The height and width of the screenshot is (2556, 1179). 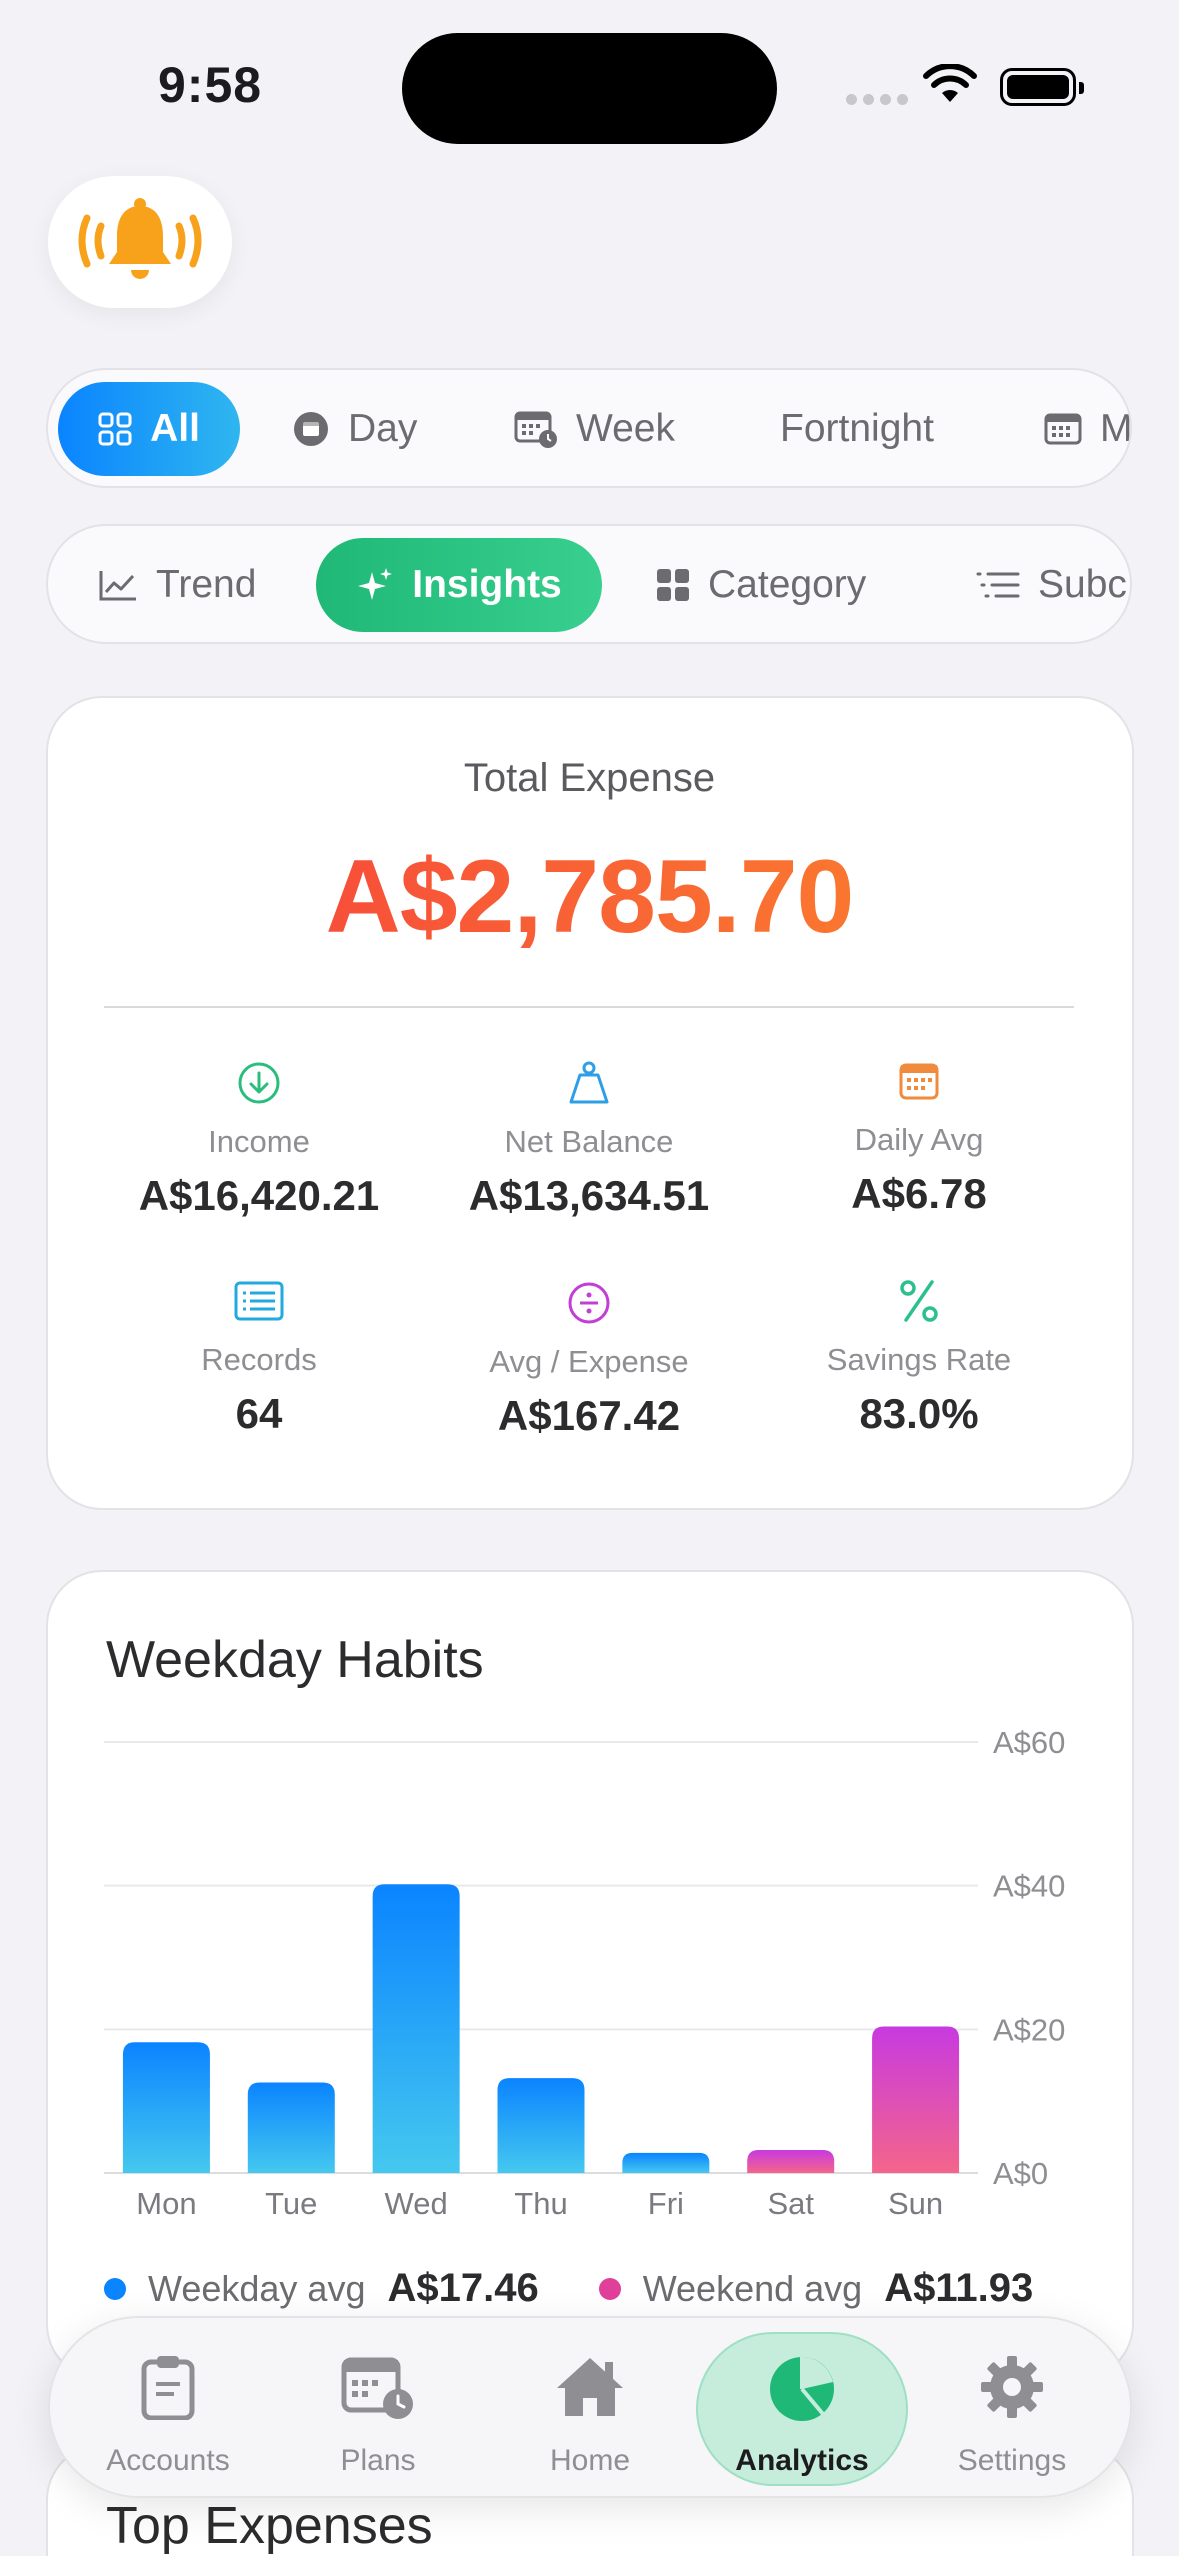 I want to click on bar-fri, so click(x=666, y=2162).